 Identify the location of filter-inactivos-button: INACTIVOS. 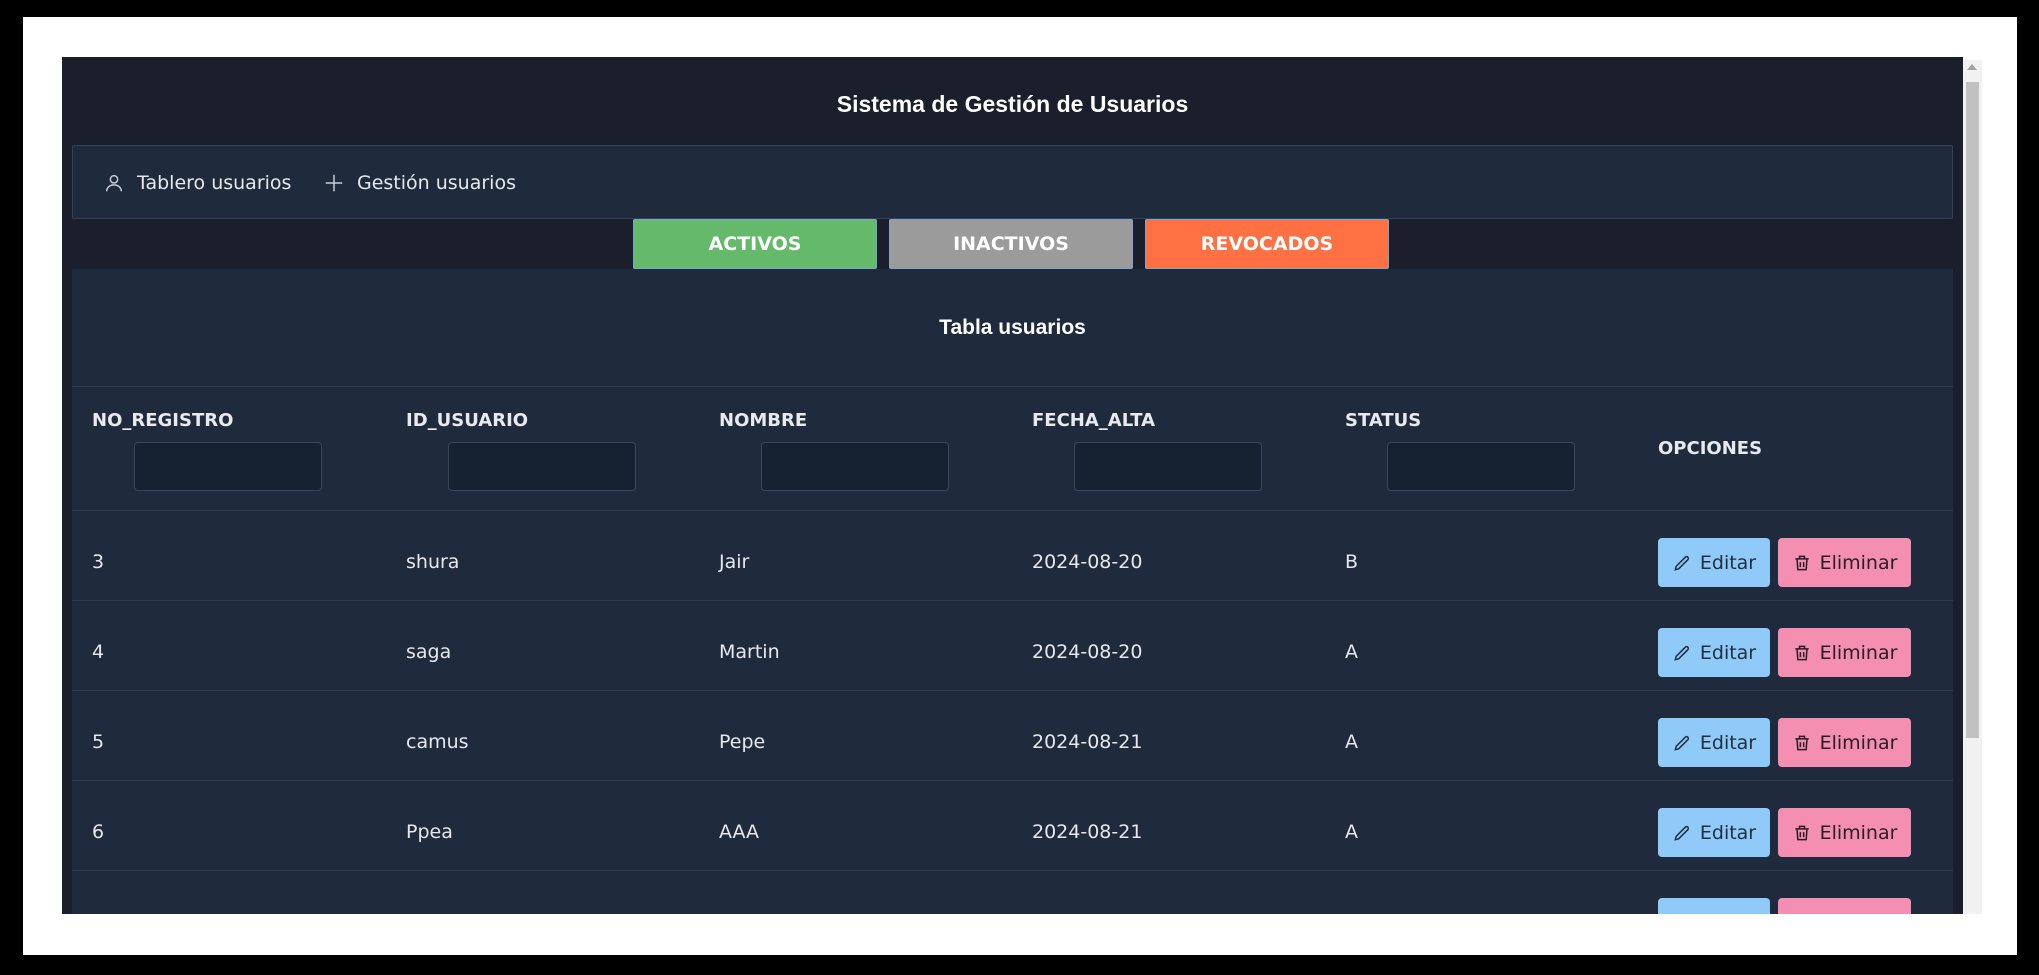
(1011, 244).